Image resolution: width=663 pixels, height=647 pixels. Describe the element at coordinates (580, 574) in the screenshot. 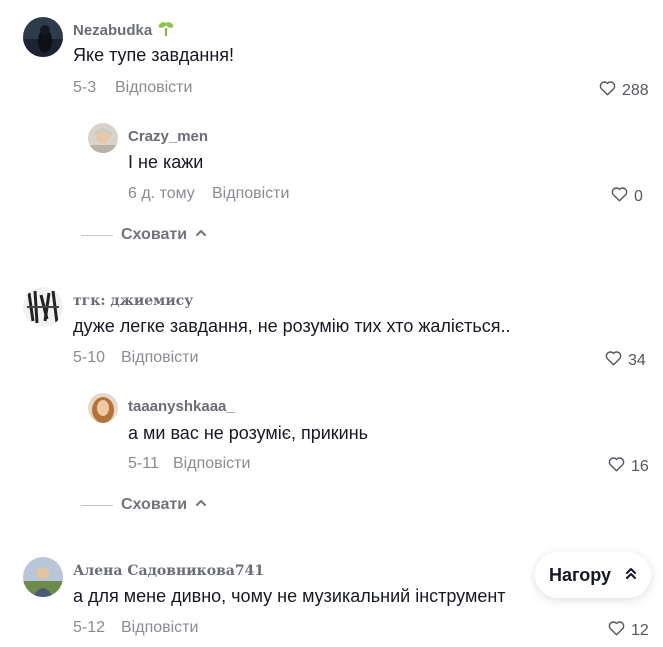

I see `back-to-top-label: Нагору` at that location.